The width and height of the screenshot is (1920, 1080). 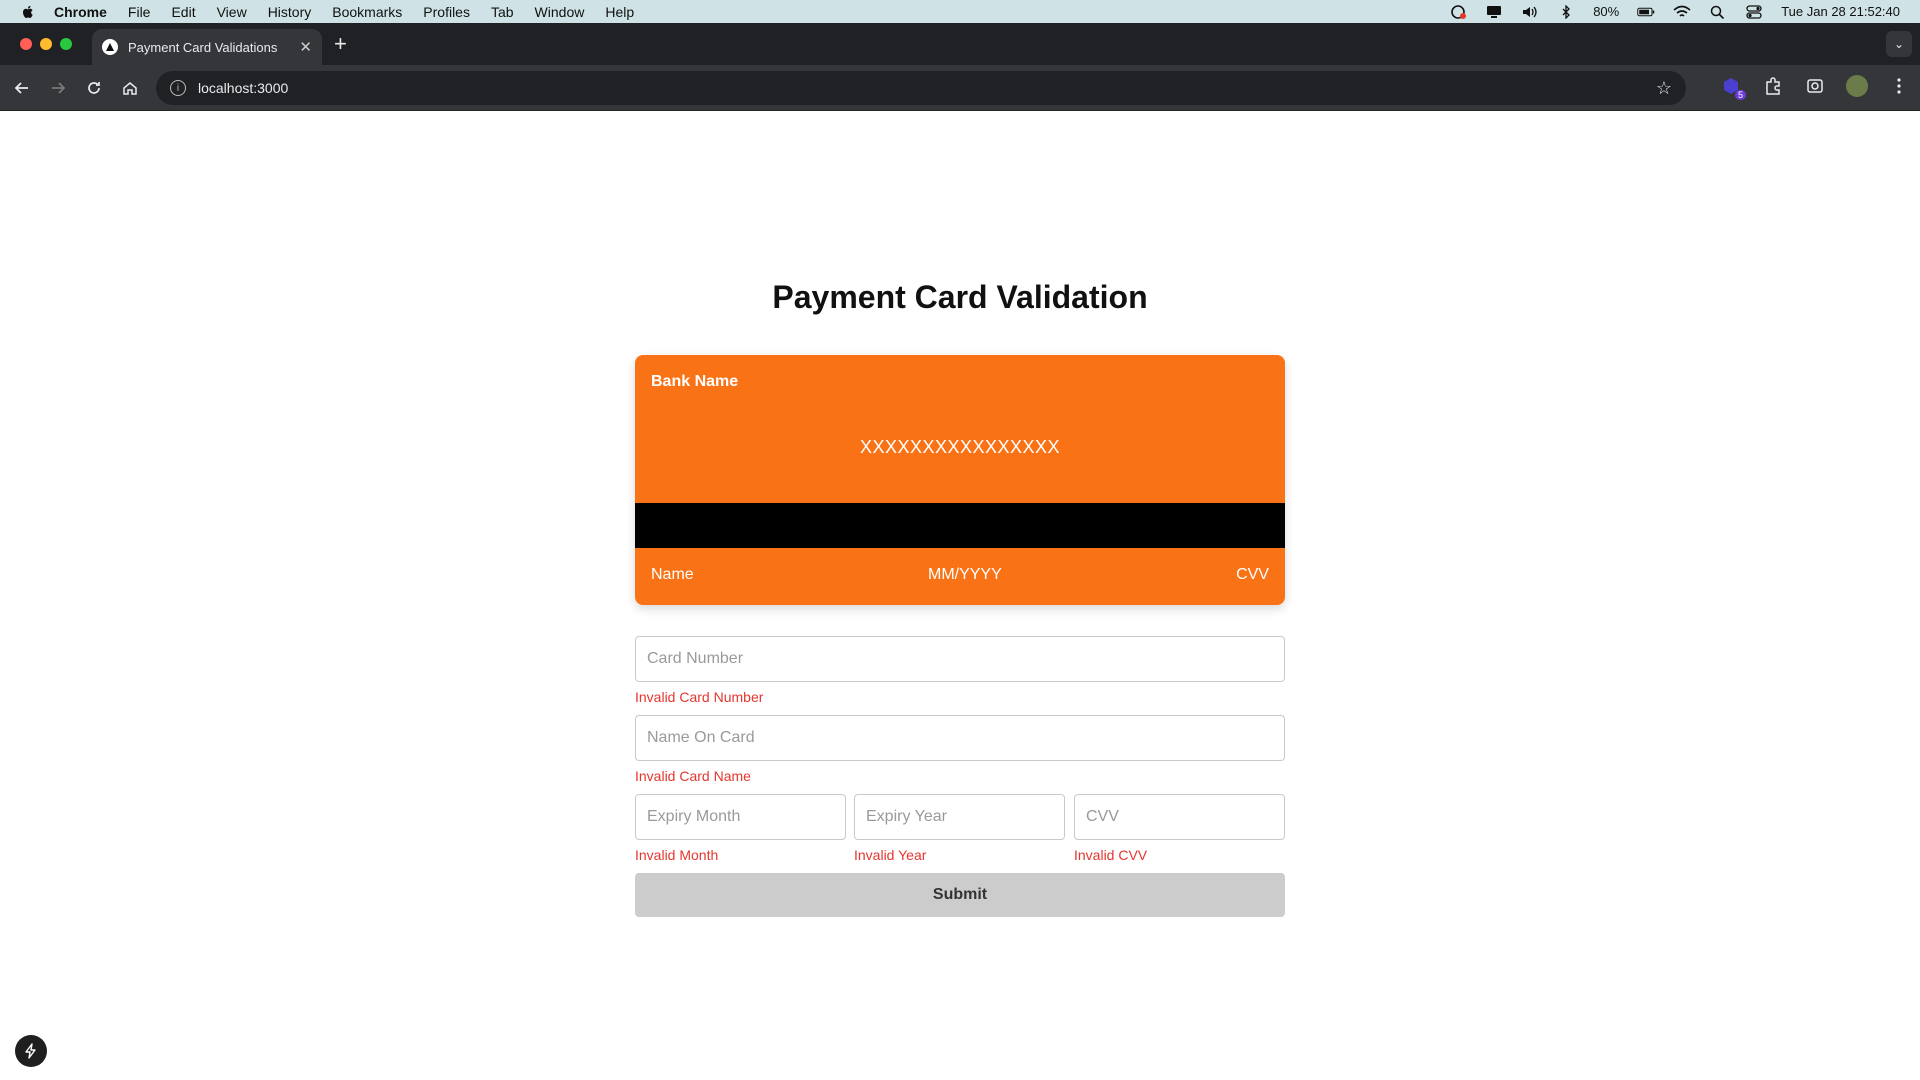 I want to click on control-center-icon, so click(x=1754, y=11).